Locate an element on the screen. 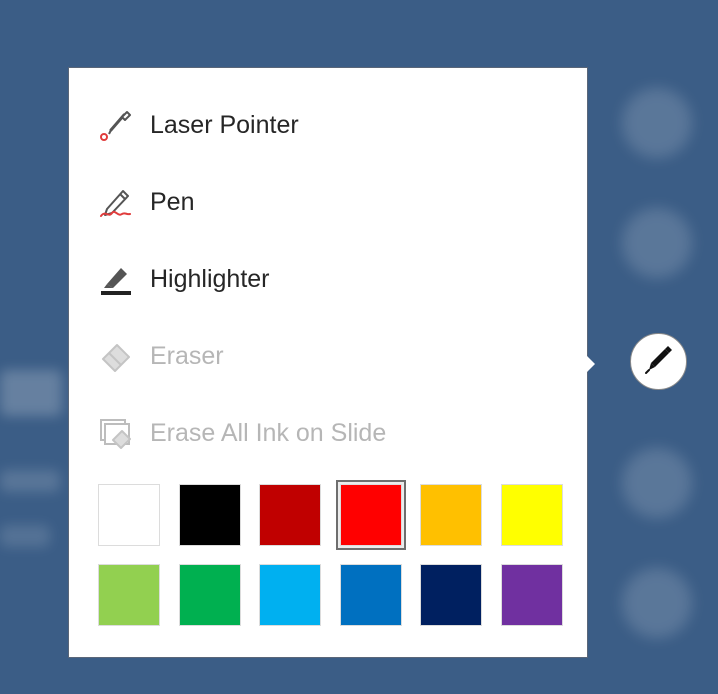 This screenshot has height=694, width=718. menu-item-label: Pen is located at coordinates (172, 201).